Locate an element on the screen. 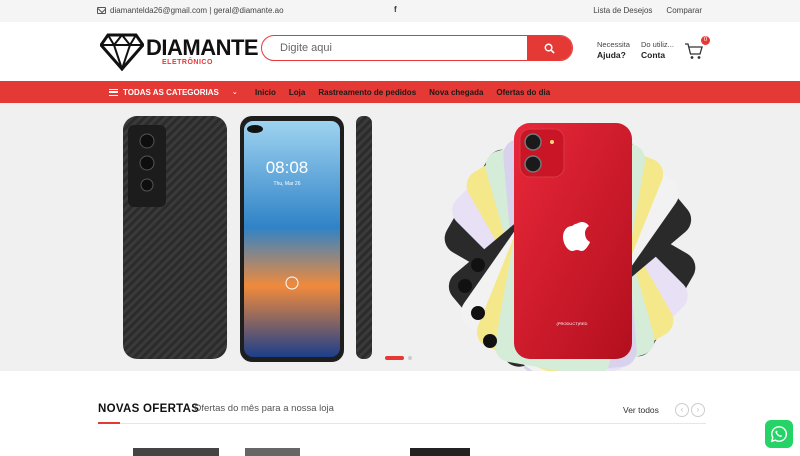 The image size is (800, 456). whatsapp-icon is located at coordinates (779, 434).